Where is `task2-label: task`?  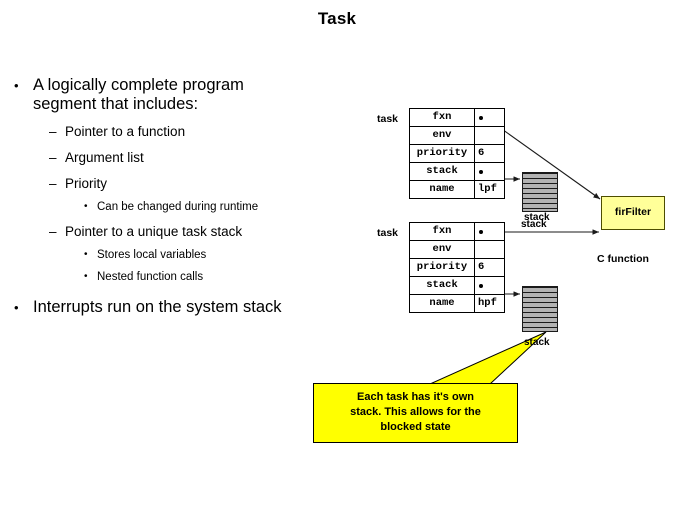 task2-label: task is located at coordinates (388, 233).